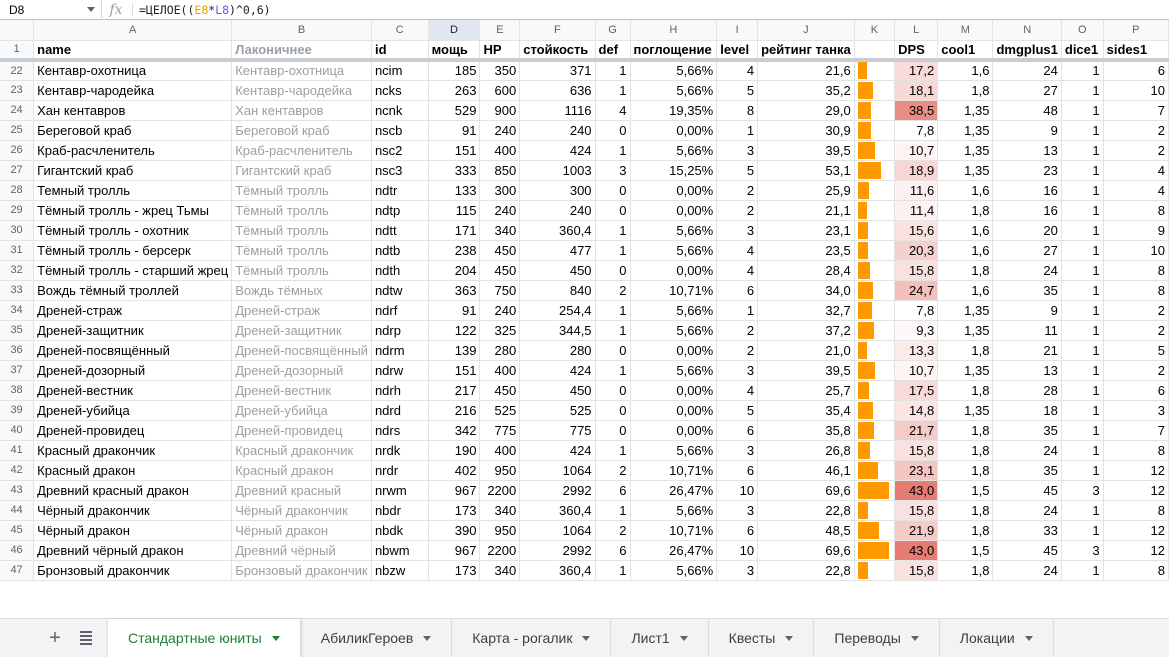 This screenshot has width=1169, height=657. What do you see at coordinates (762, 638) in the screenshot?
I see `sheet-tab-4: Квесты` at bounding box center [762, 638].